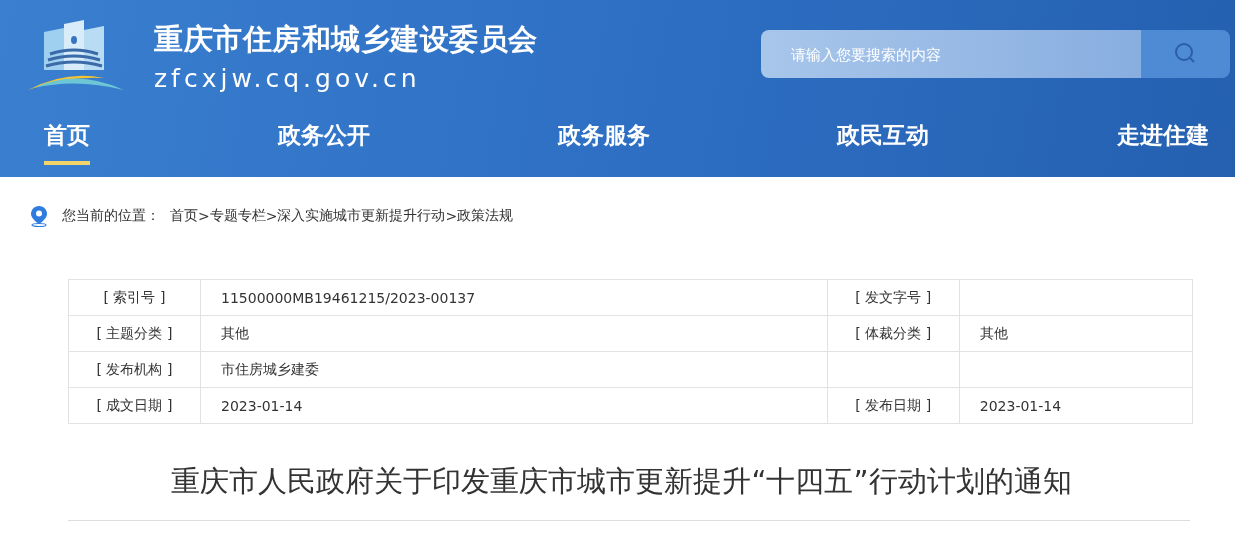 Image resolution: width=1235 pixels, height=540 pixels. I want to click on site-domain: zfcxjw.cq.gov.cn, so click(288, 78).